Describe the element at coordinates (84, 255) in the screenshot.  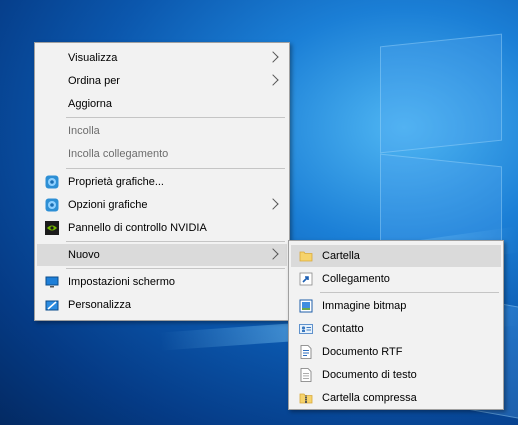
I see `menu-item-label: Nuovo` at that location.